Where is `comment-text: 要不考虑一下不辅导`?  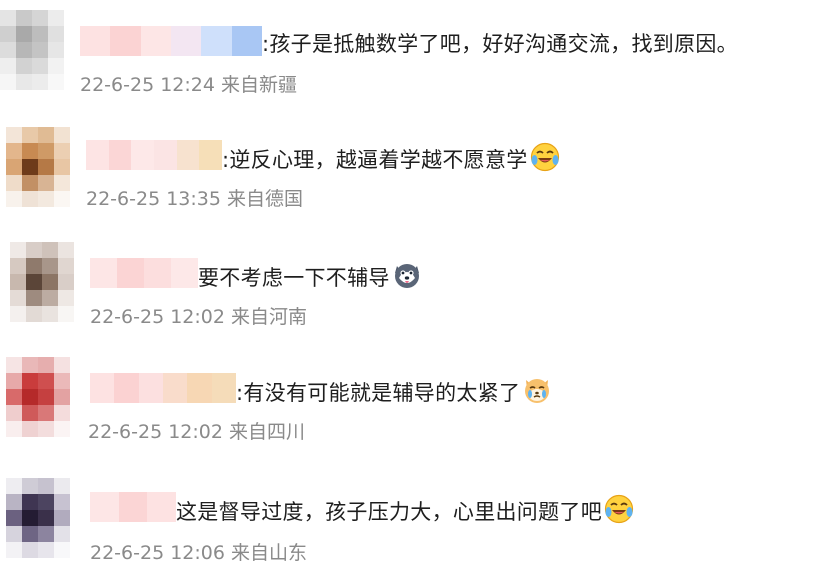 comment-text: 要不考虑一下不辅导 is located at coordinates (310, 277).